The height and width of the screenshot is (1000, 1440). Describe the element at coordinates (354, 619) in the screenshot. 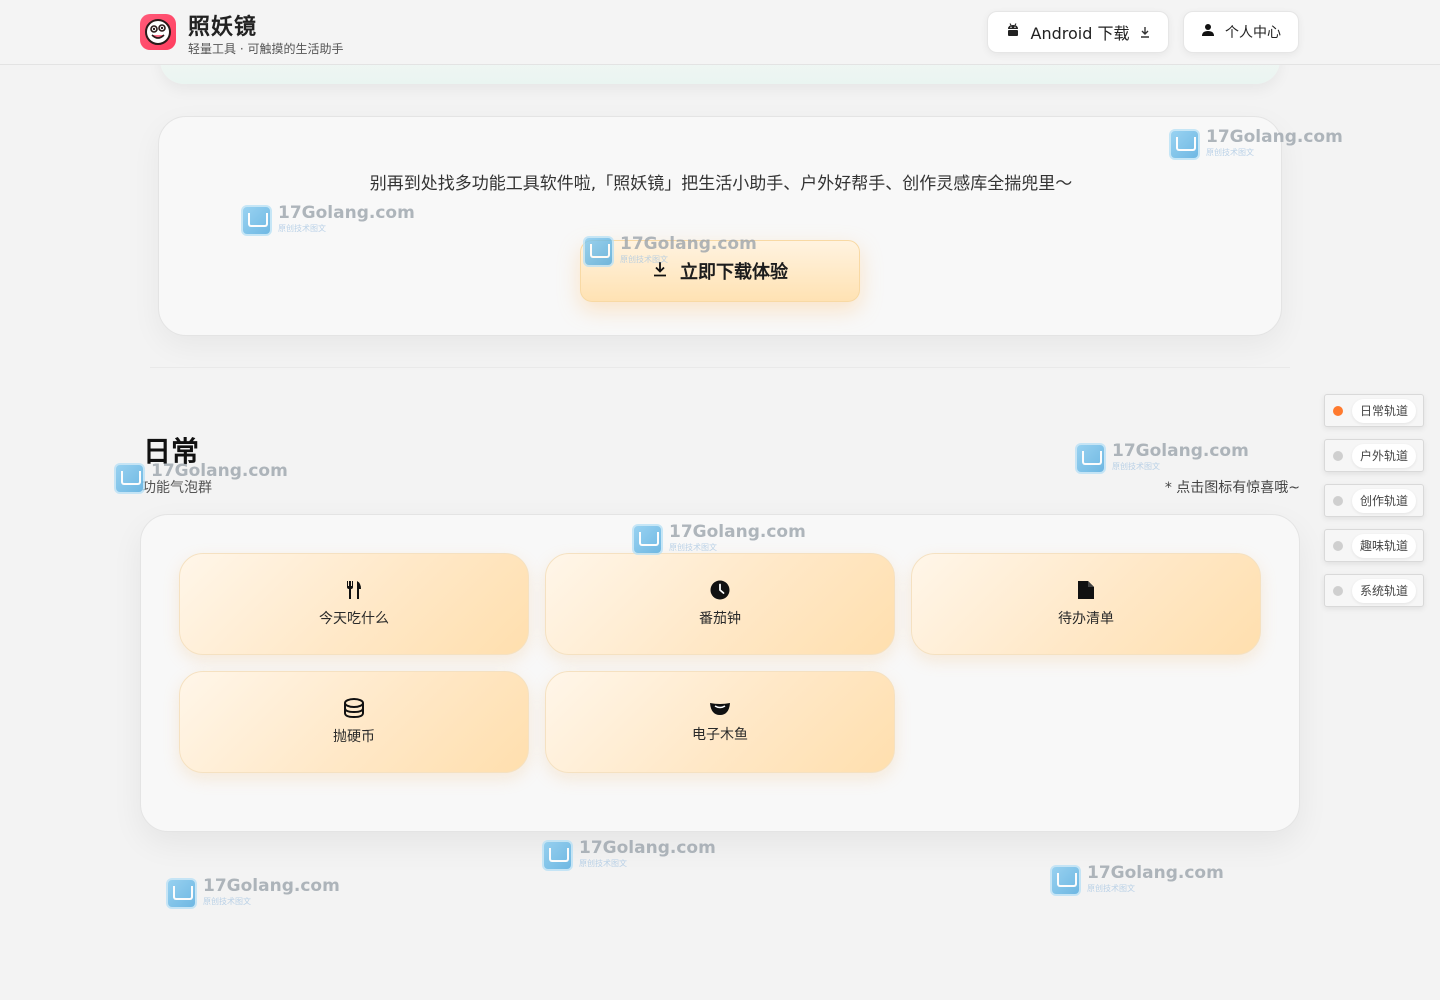

I see `tool-label: 今天吃什么` at that location.